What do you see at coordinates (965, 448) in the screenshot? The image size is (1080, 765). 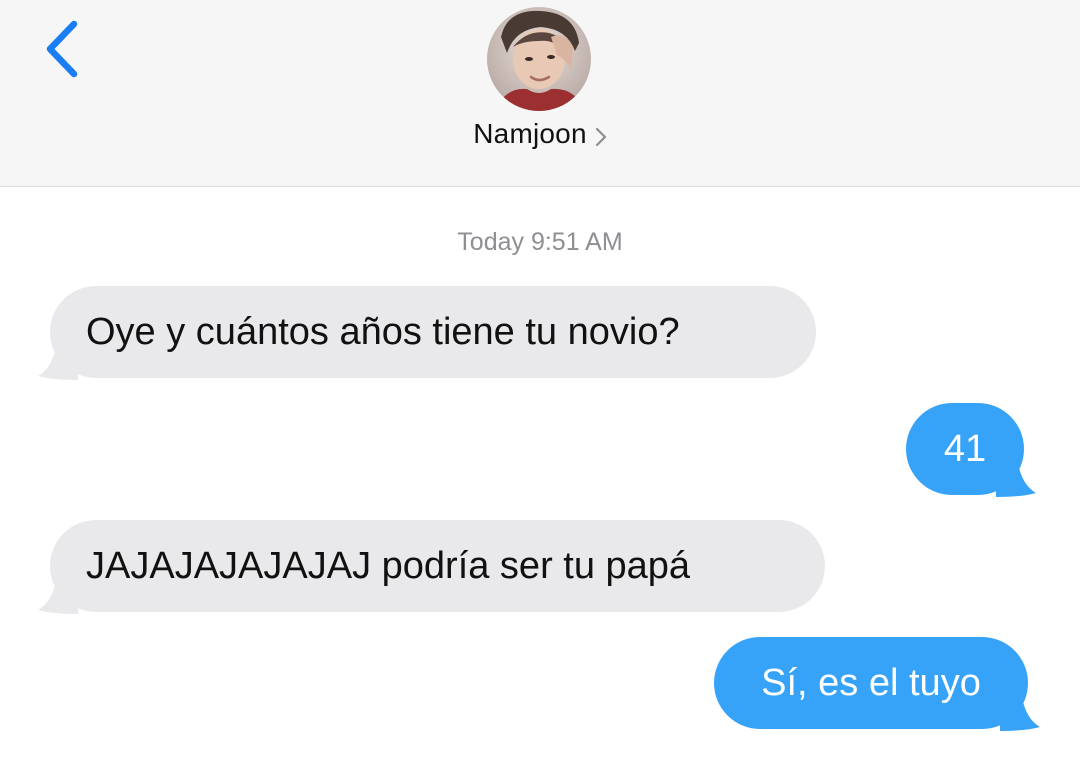 I see `message-text: 41` at bounding box center [965, 448].